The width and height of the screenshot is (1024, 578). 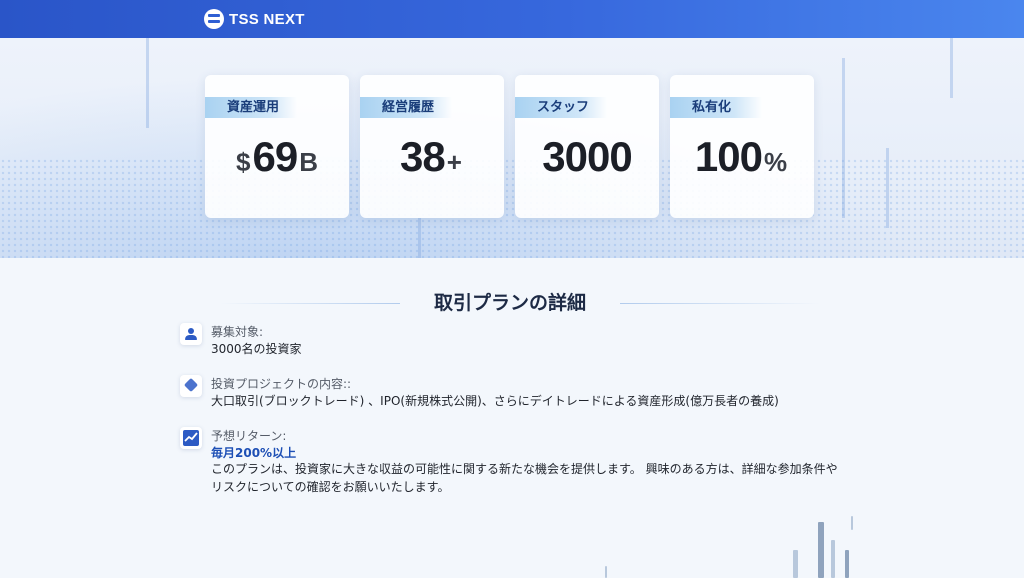 What do you see at coordinates (406, 107) in the screenshot?
I see `stat-label: 経営履歴` at bounding box center [406, 107].